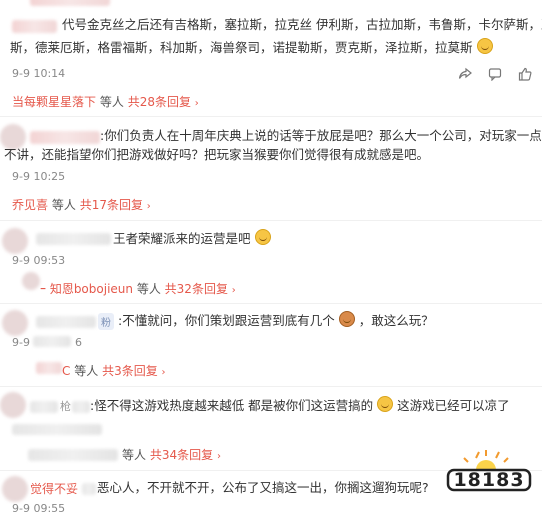  Describe the element at coordinates (30, 205) in the screenshot. I see `reply-username: 乔见喜` at that location.